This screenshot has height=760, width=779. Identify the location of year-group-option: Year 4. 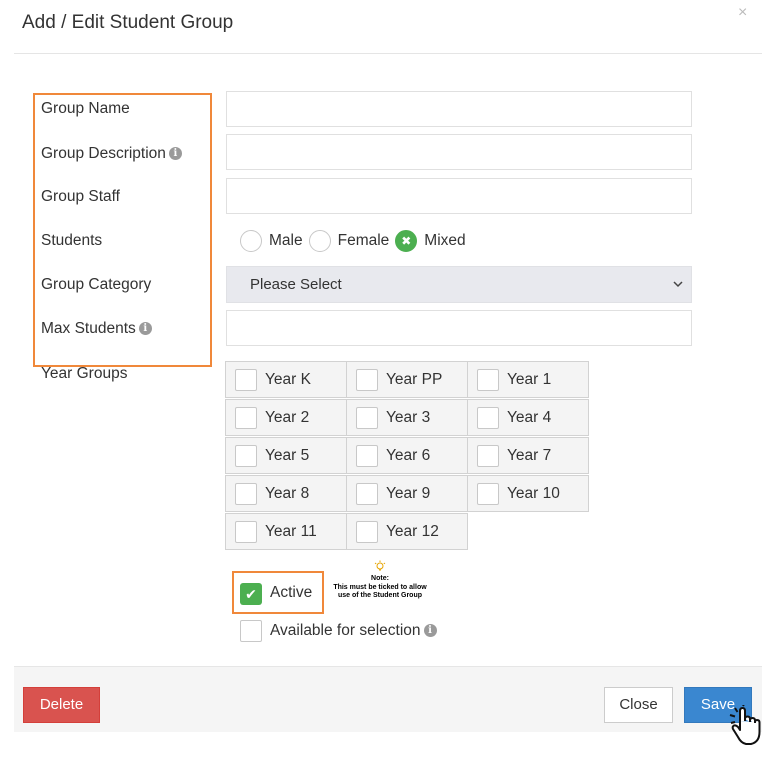
(528, 417).